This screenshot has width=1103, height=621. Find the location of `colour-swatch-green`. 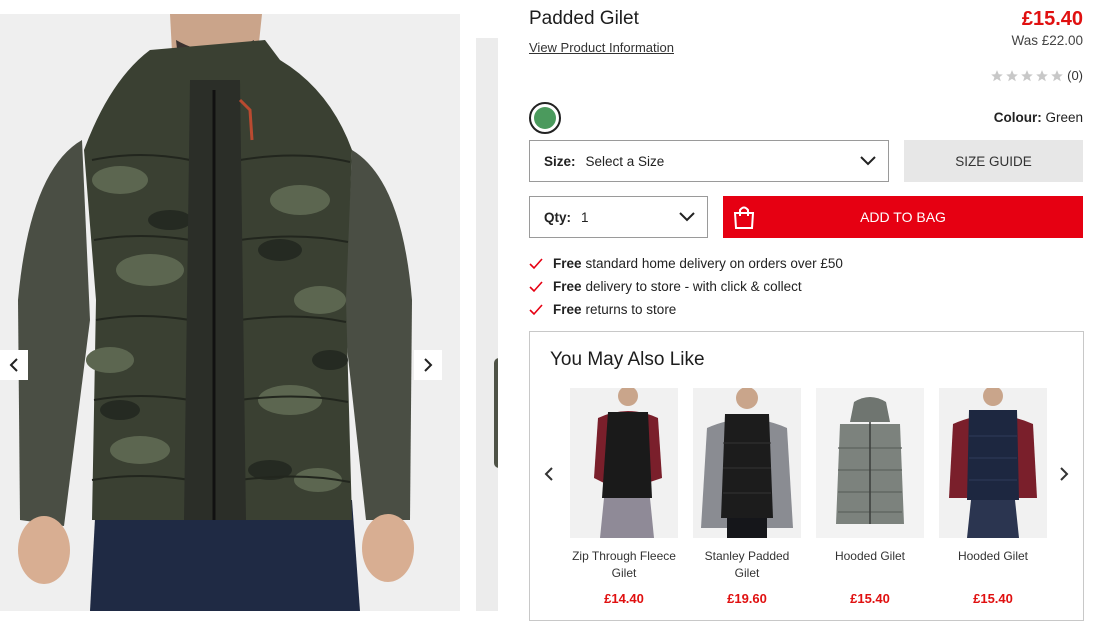

colour-swatch-green is located at coordinates (545, 118).